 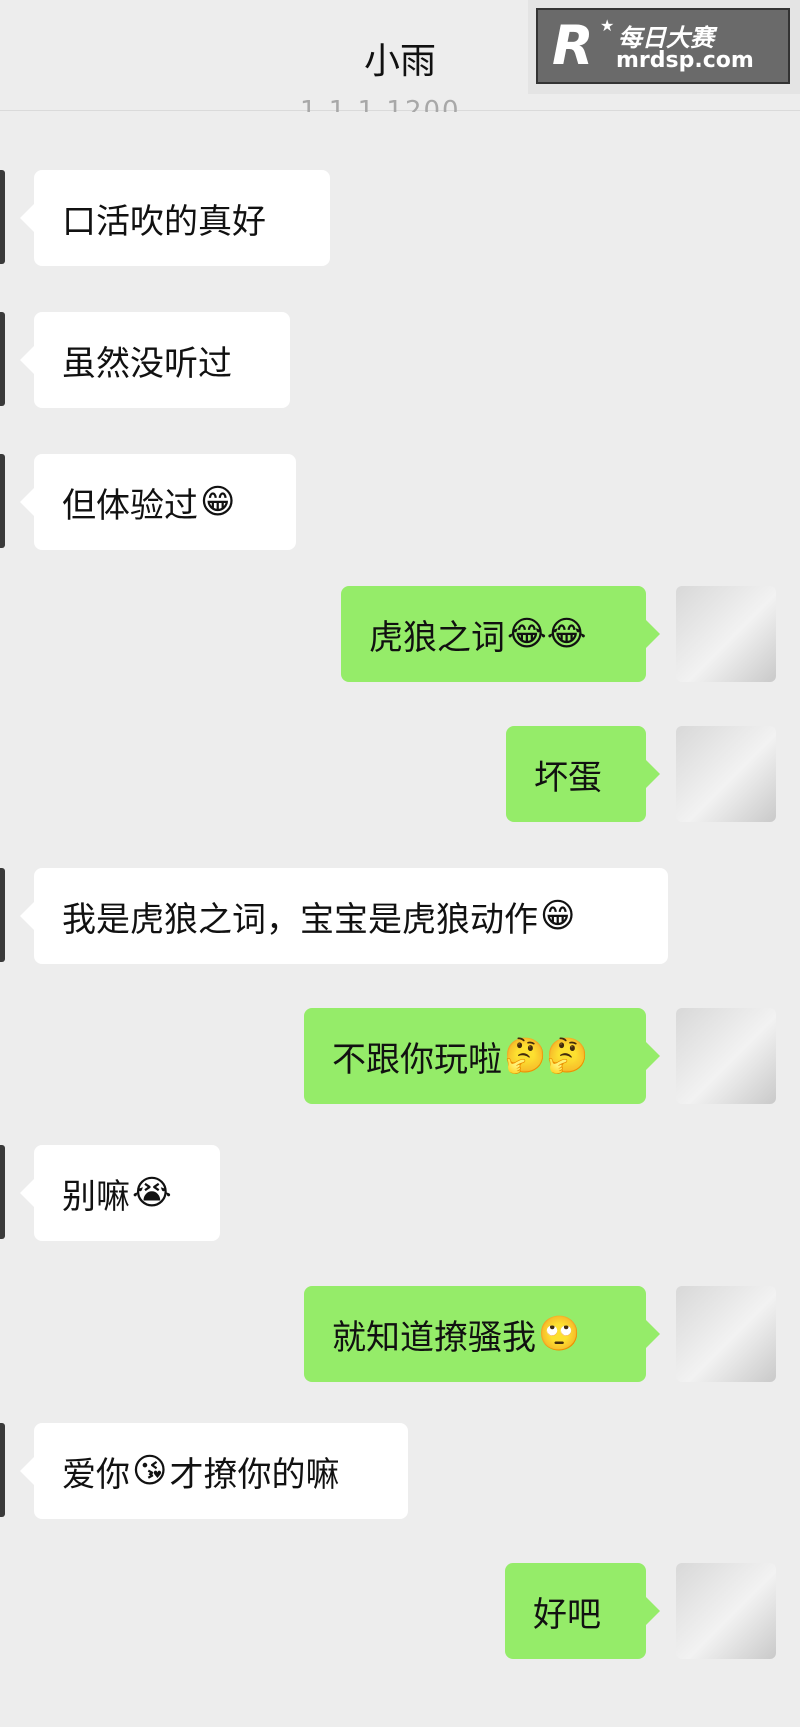 I want to click on watermark-box: R ★ 每日大赛 mrdsp.com, so click(x=663, y=46).